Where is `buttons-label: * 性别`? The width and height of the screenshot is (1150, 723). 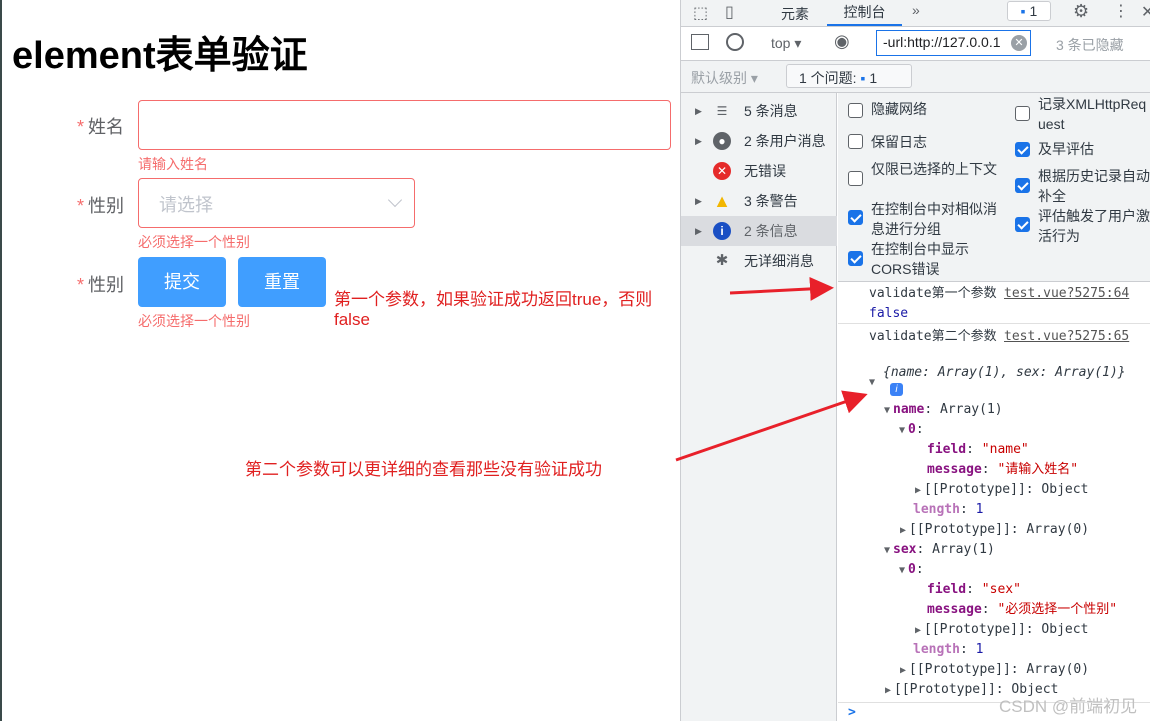 buttons-label: * 性别 is located at coordinates (100, 285).